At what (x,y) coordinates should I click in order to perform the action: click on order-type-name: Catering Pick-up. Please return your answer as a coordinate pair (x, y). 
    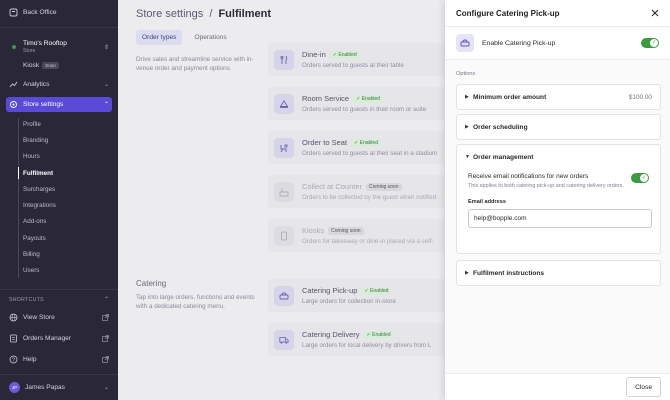
    Looking at the image, I should click on (330, 290).